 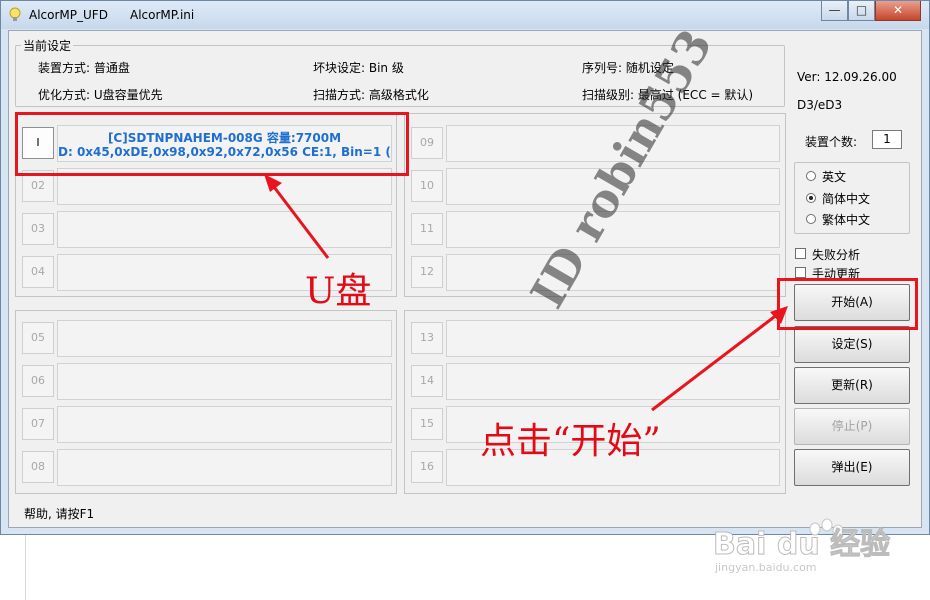 What do you see at coordinates (273, 183) in the screenshot?
I see `arrow-to-udisk-head` at bounding box center [273, 183].